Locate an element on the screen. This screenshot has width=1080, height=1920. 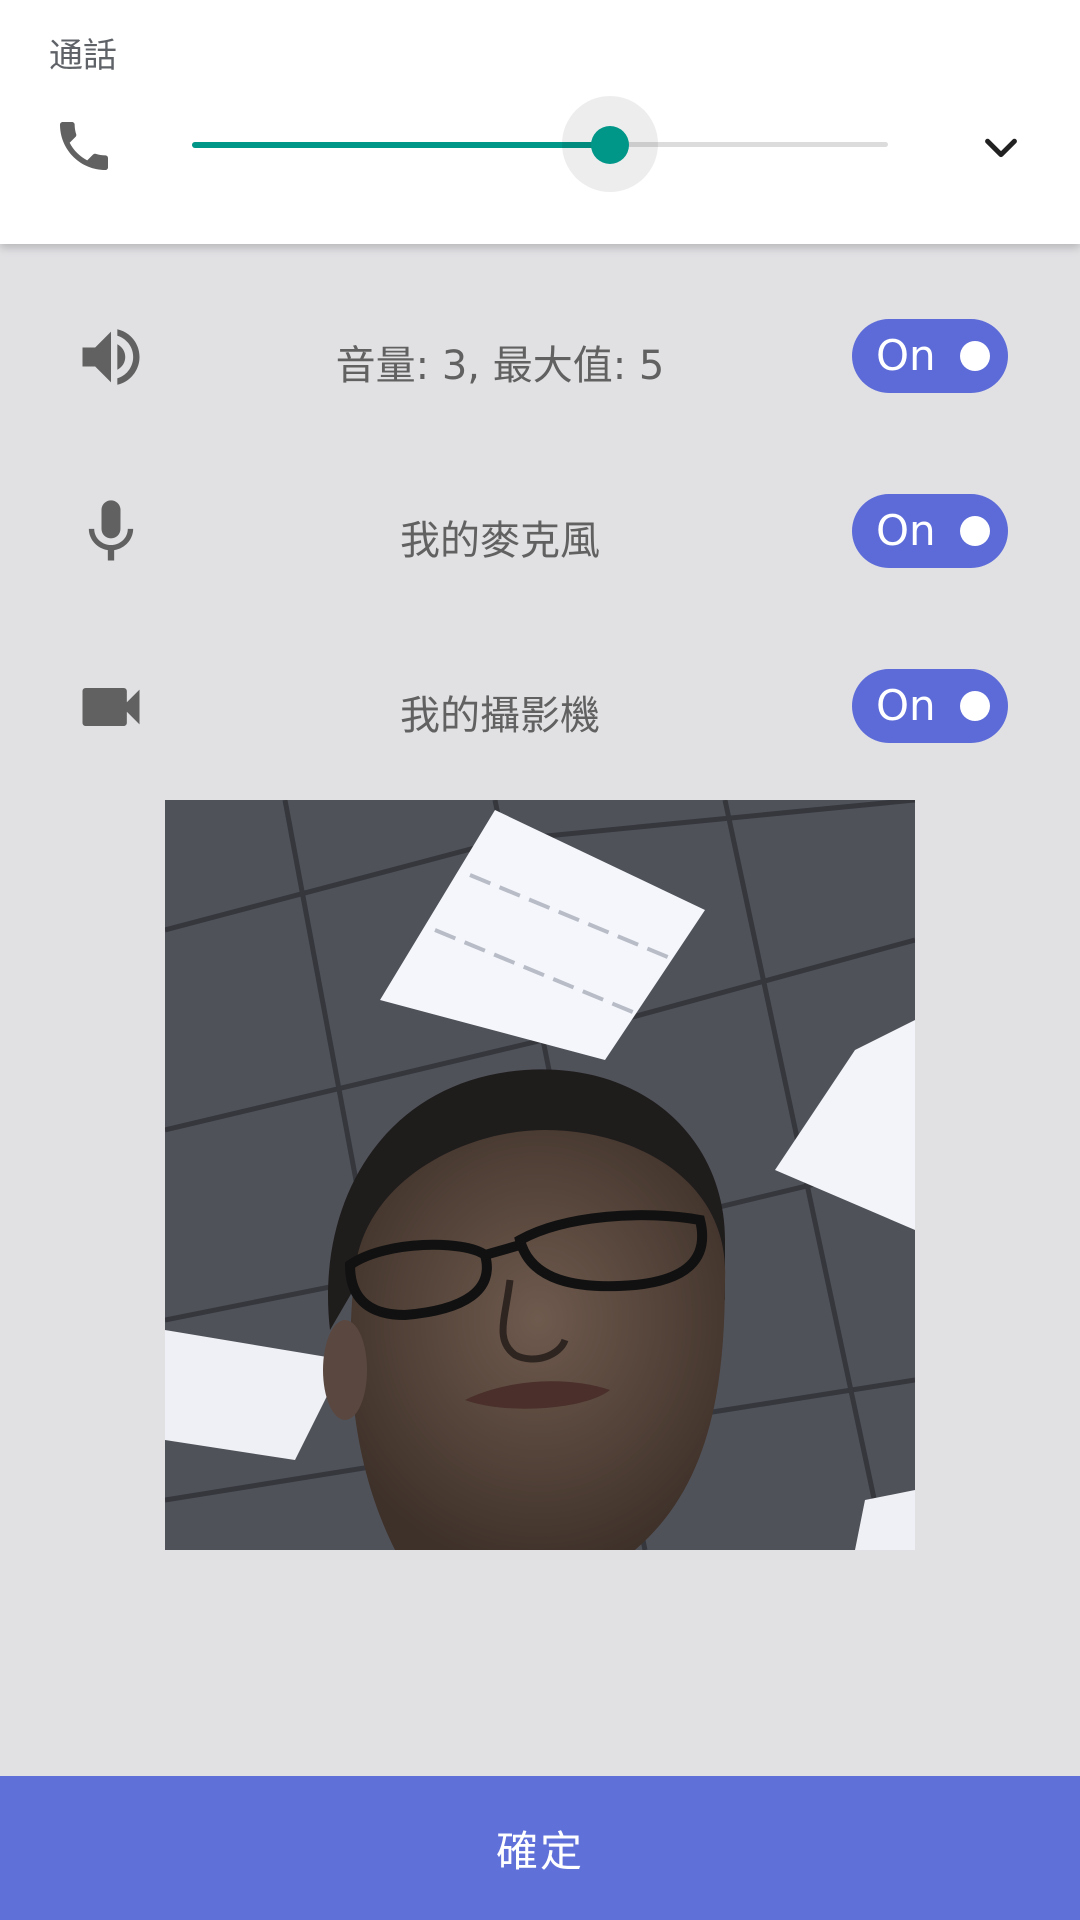
microphone-toggle: On is located at coordinates (930, 531).